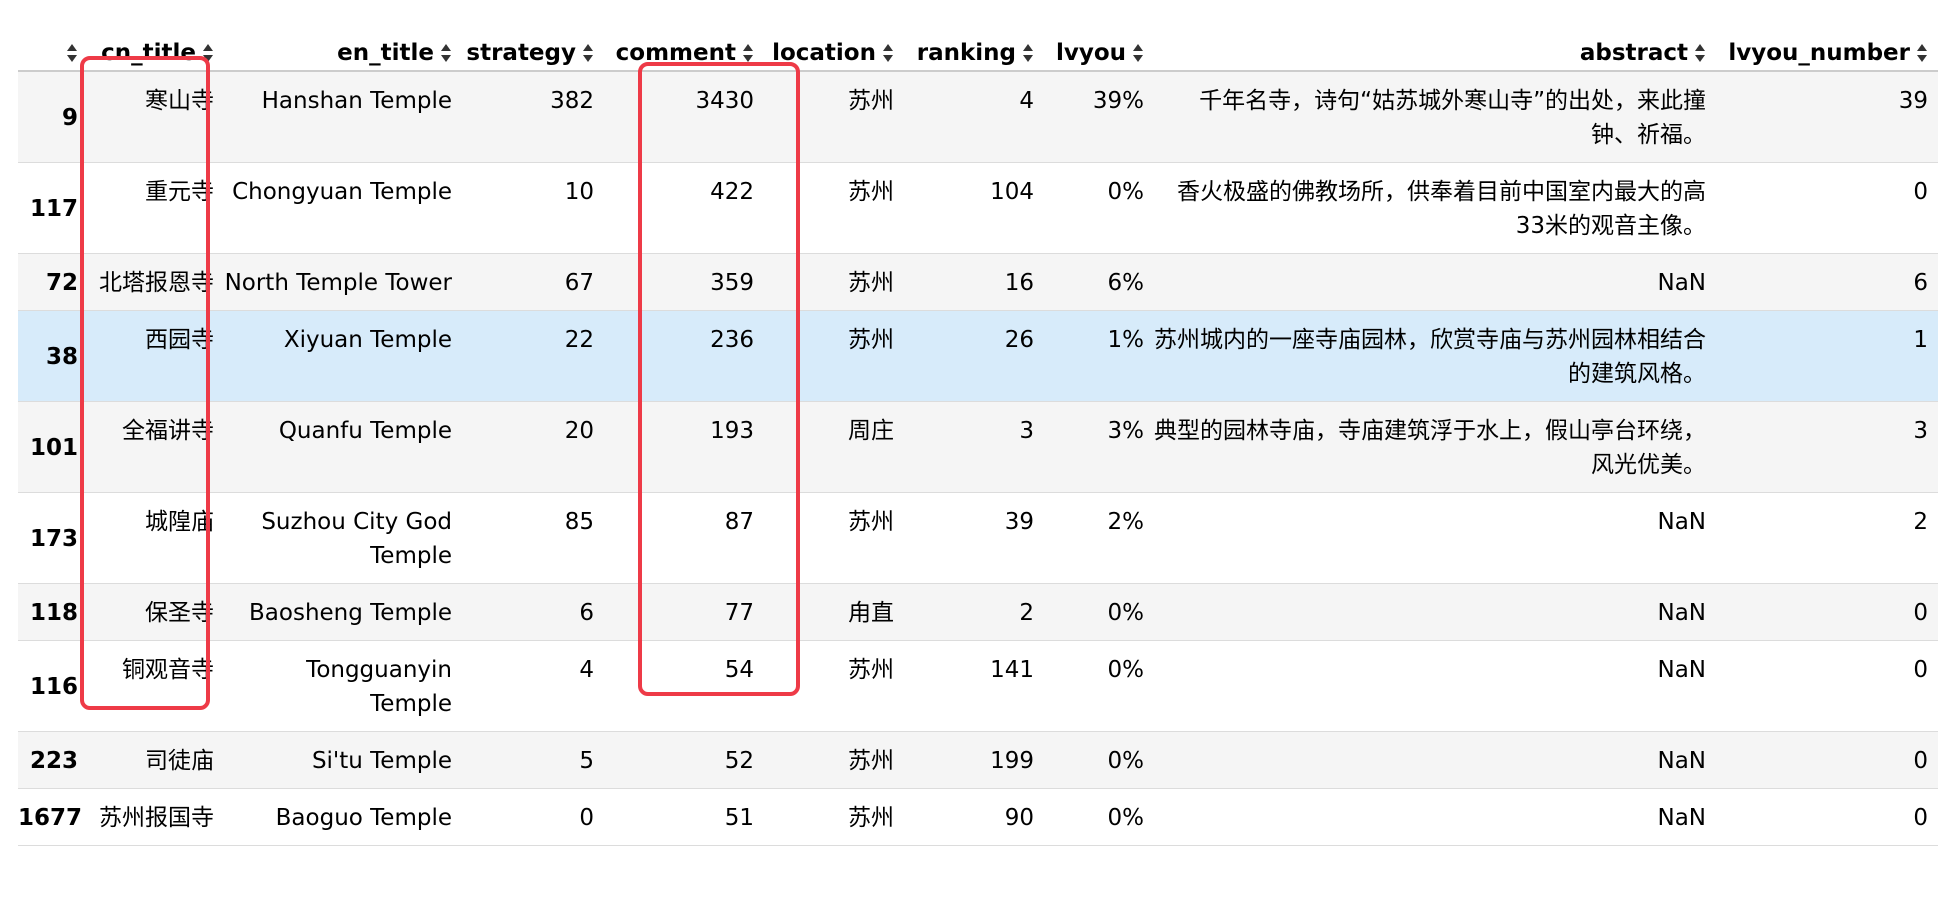  I want to click on column-header-strategy: strategy, so click(533, 54).